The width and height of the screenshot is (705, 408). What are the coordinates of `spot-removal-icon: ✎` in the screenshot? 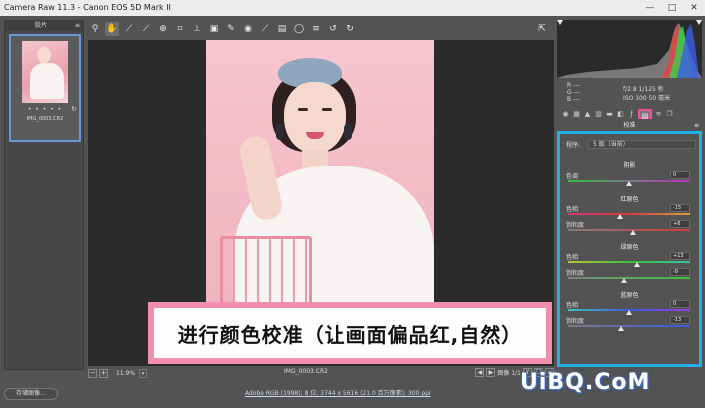 It's located at (231, 29).